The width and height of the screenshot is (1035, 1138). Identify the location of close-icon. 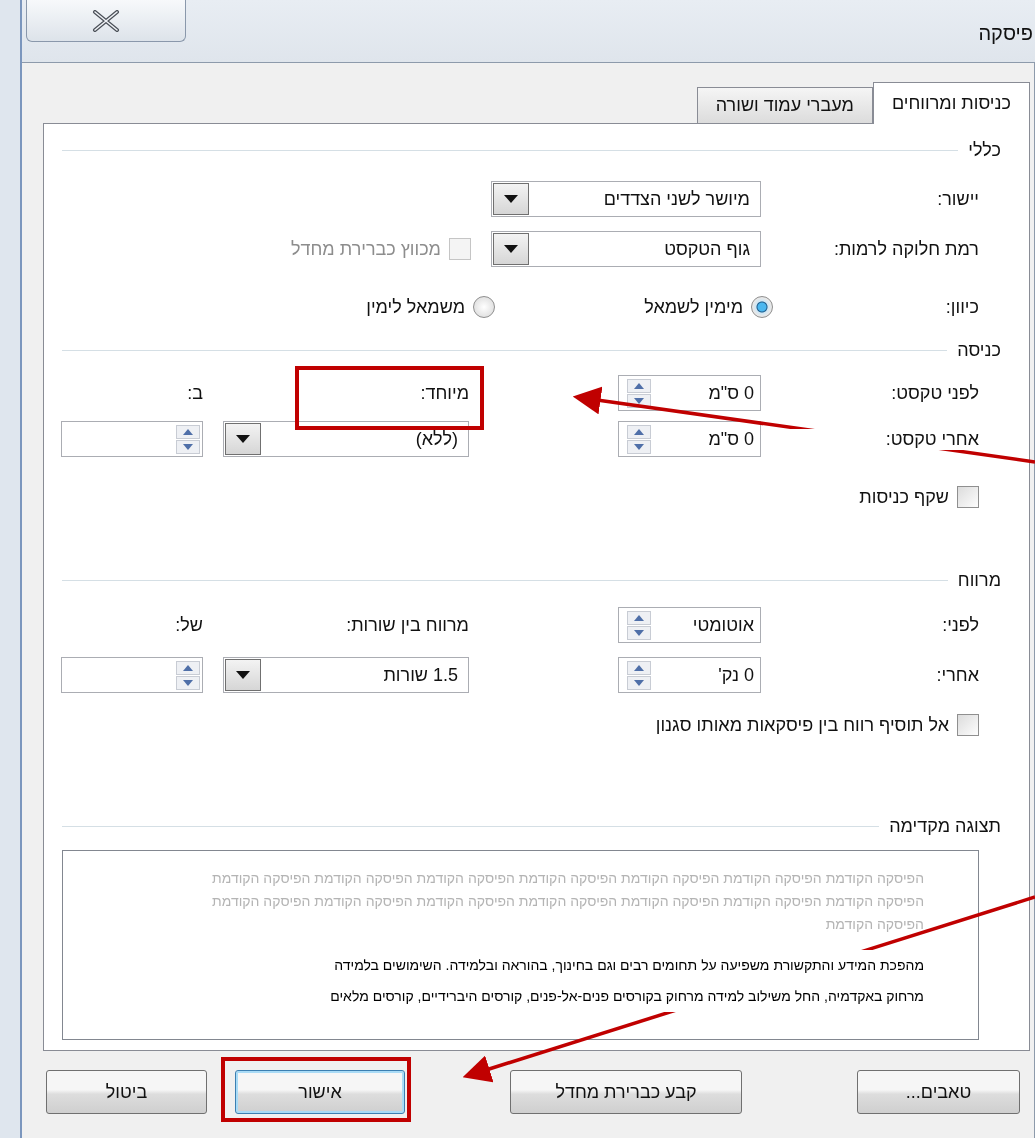
(106, 20).